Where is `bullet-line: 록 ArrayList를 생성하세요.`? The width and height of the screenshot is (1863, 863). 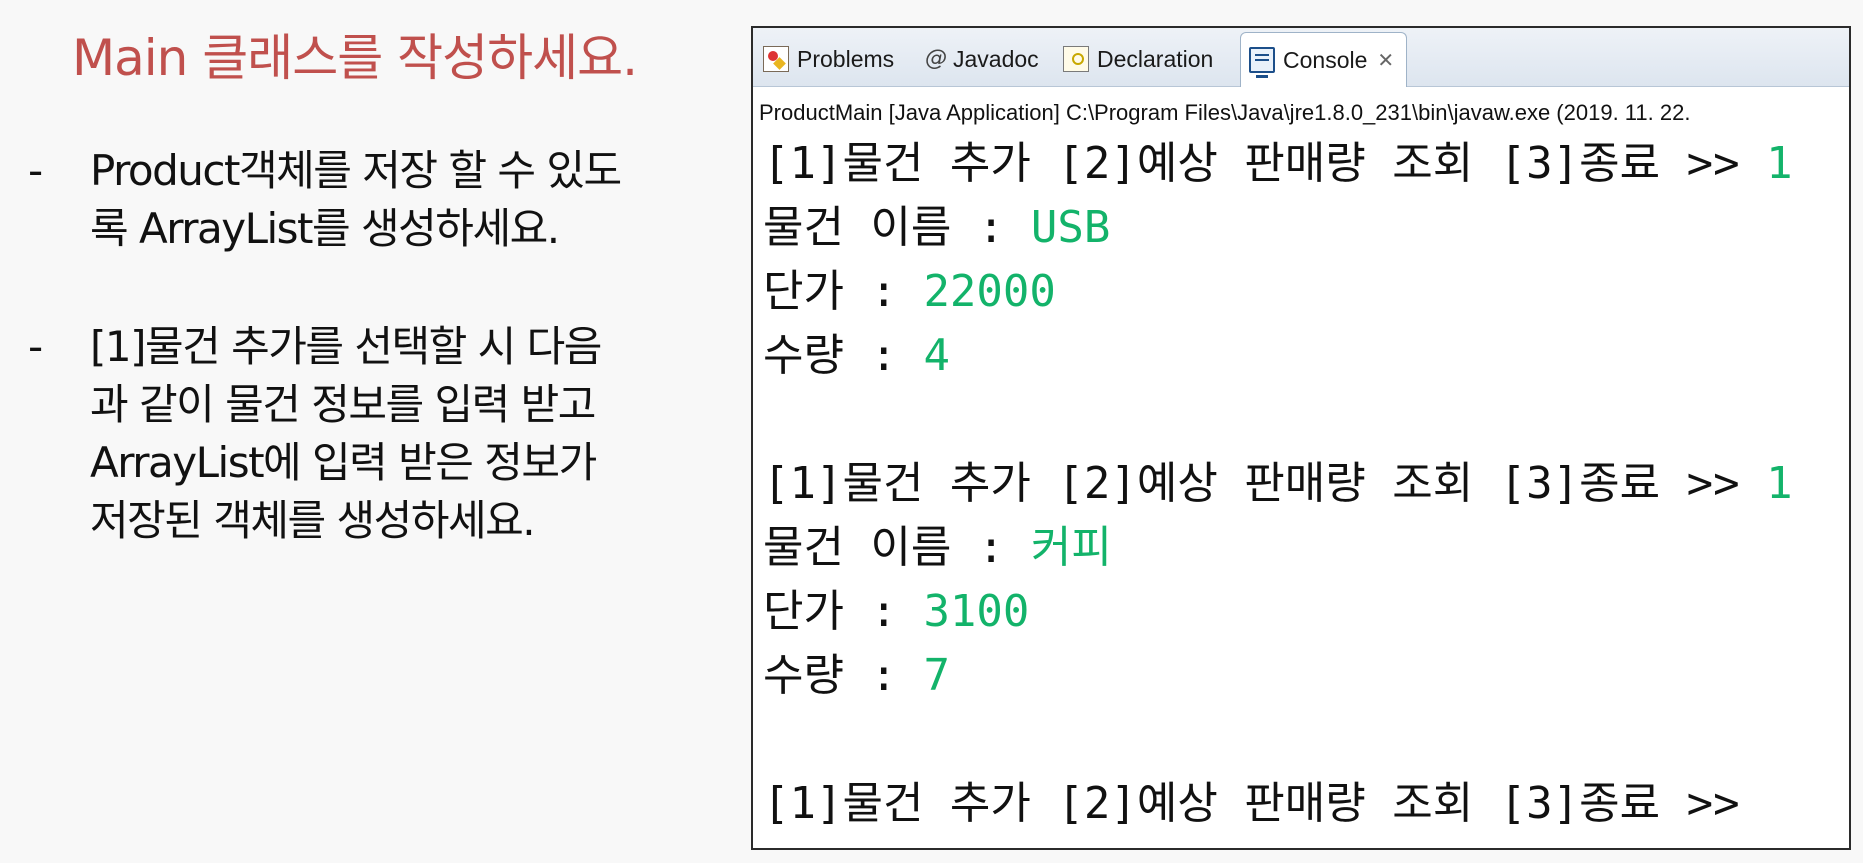 bullet-line: 록 ArrayList를 생성하세요. is located at coordinates (325, 228).